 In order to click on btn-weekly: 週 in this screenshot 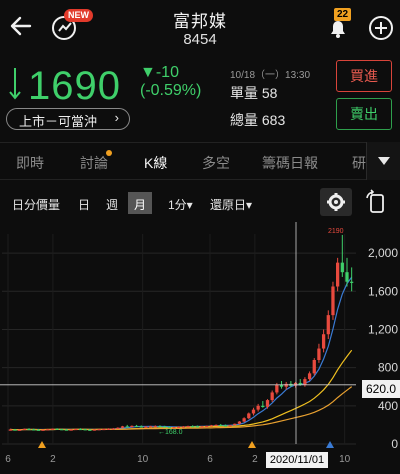, I will do `click(112, 203)`.